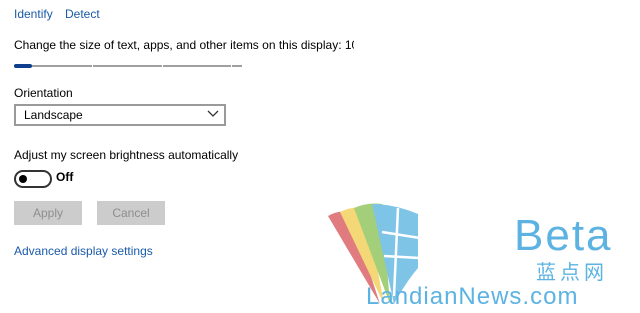 This screenshot has width=640, height=313. Describe the element at coordinates (131, 213) in the screenshot. I see `cancel-button: Cancel` at that location.